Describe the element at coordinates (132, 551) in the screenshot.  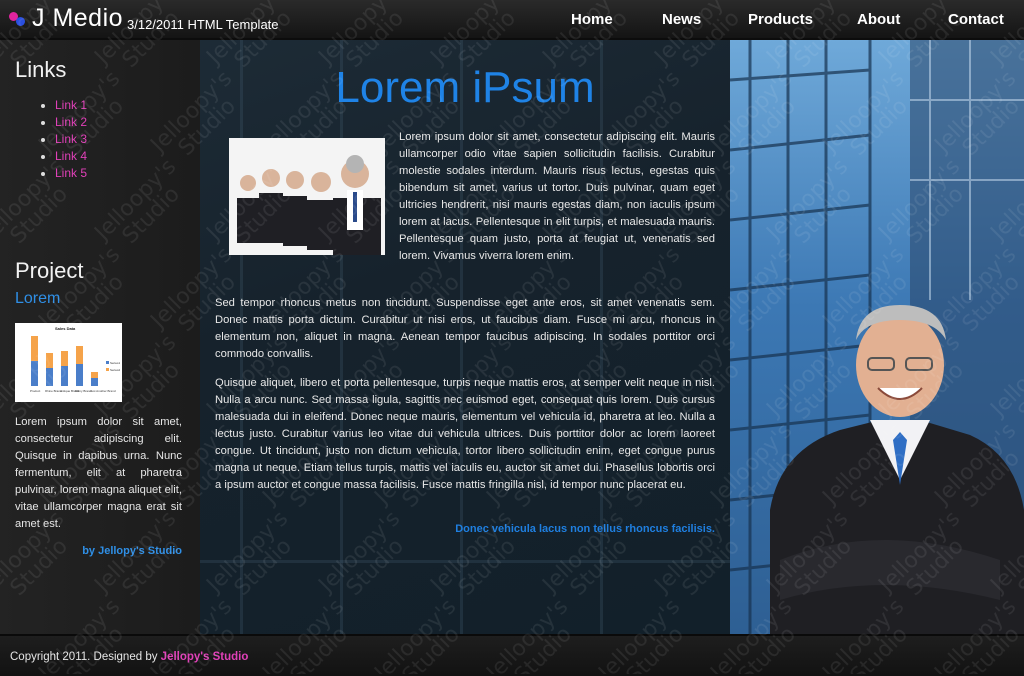
I see `project-credit: by Jellopy's Studio` at that location.